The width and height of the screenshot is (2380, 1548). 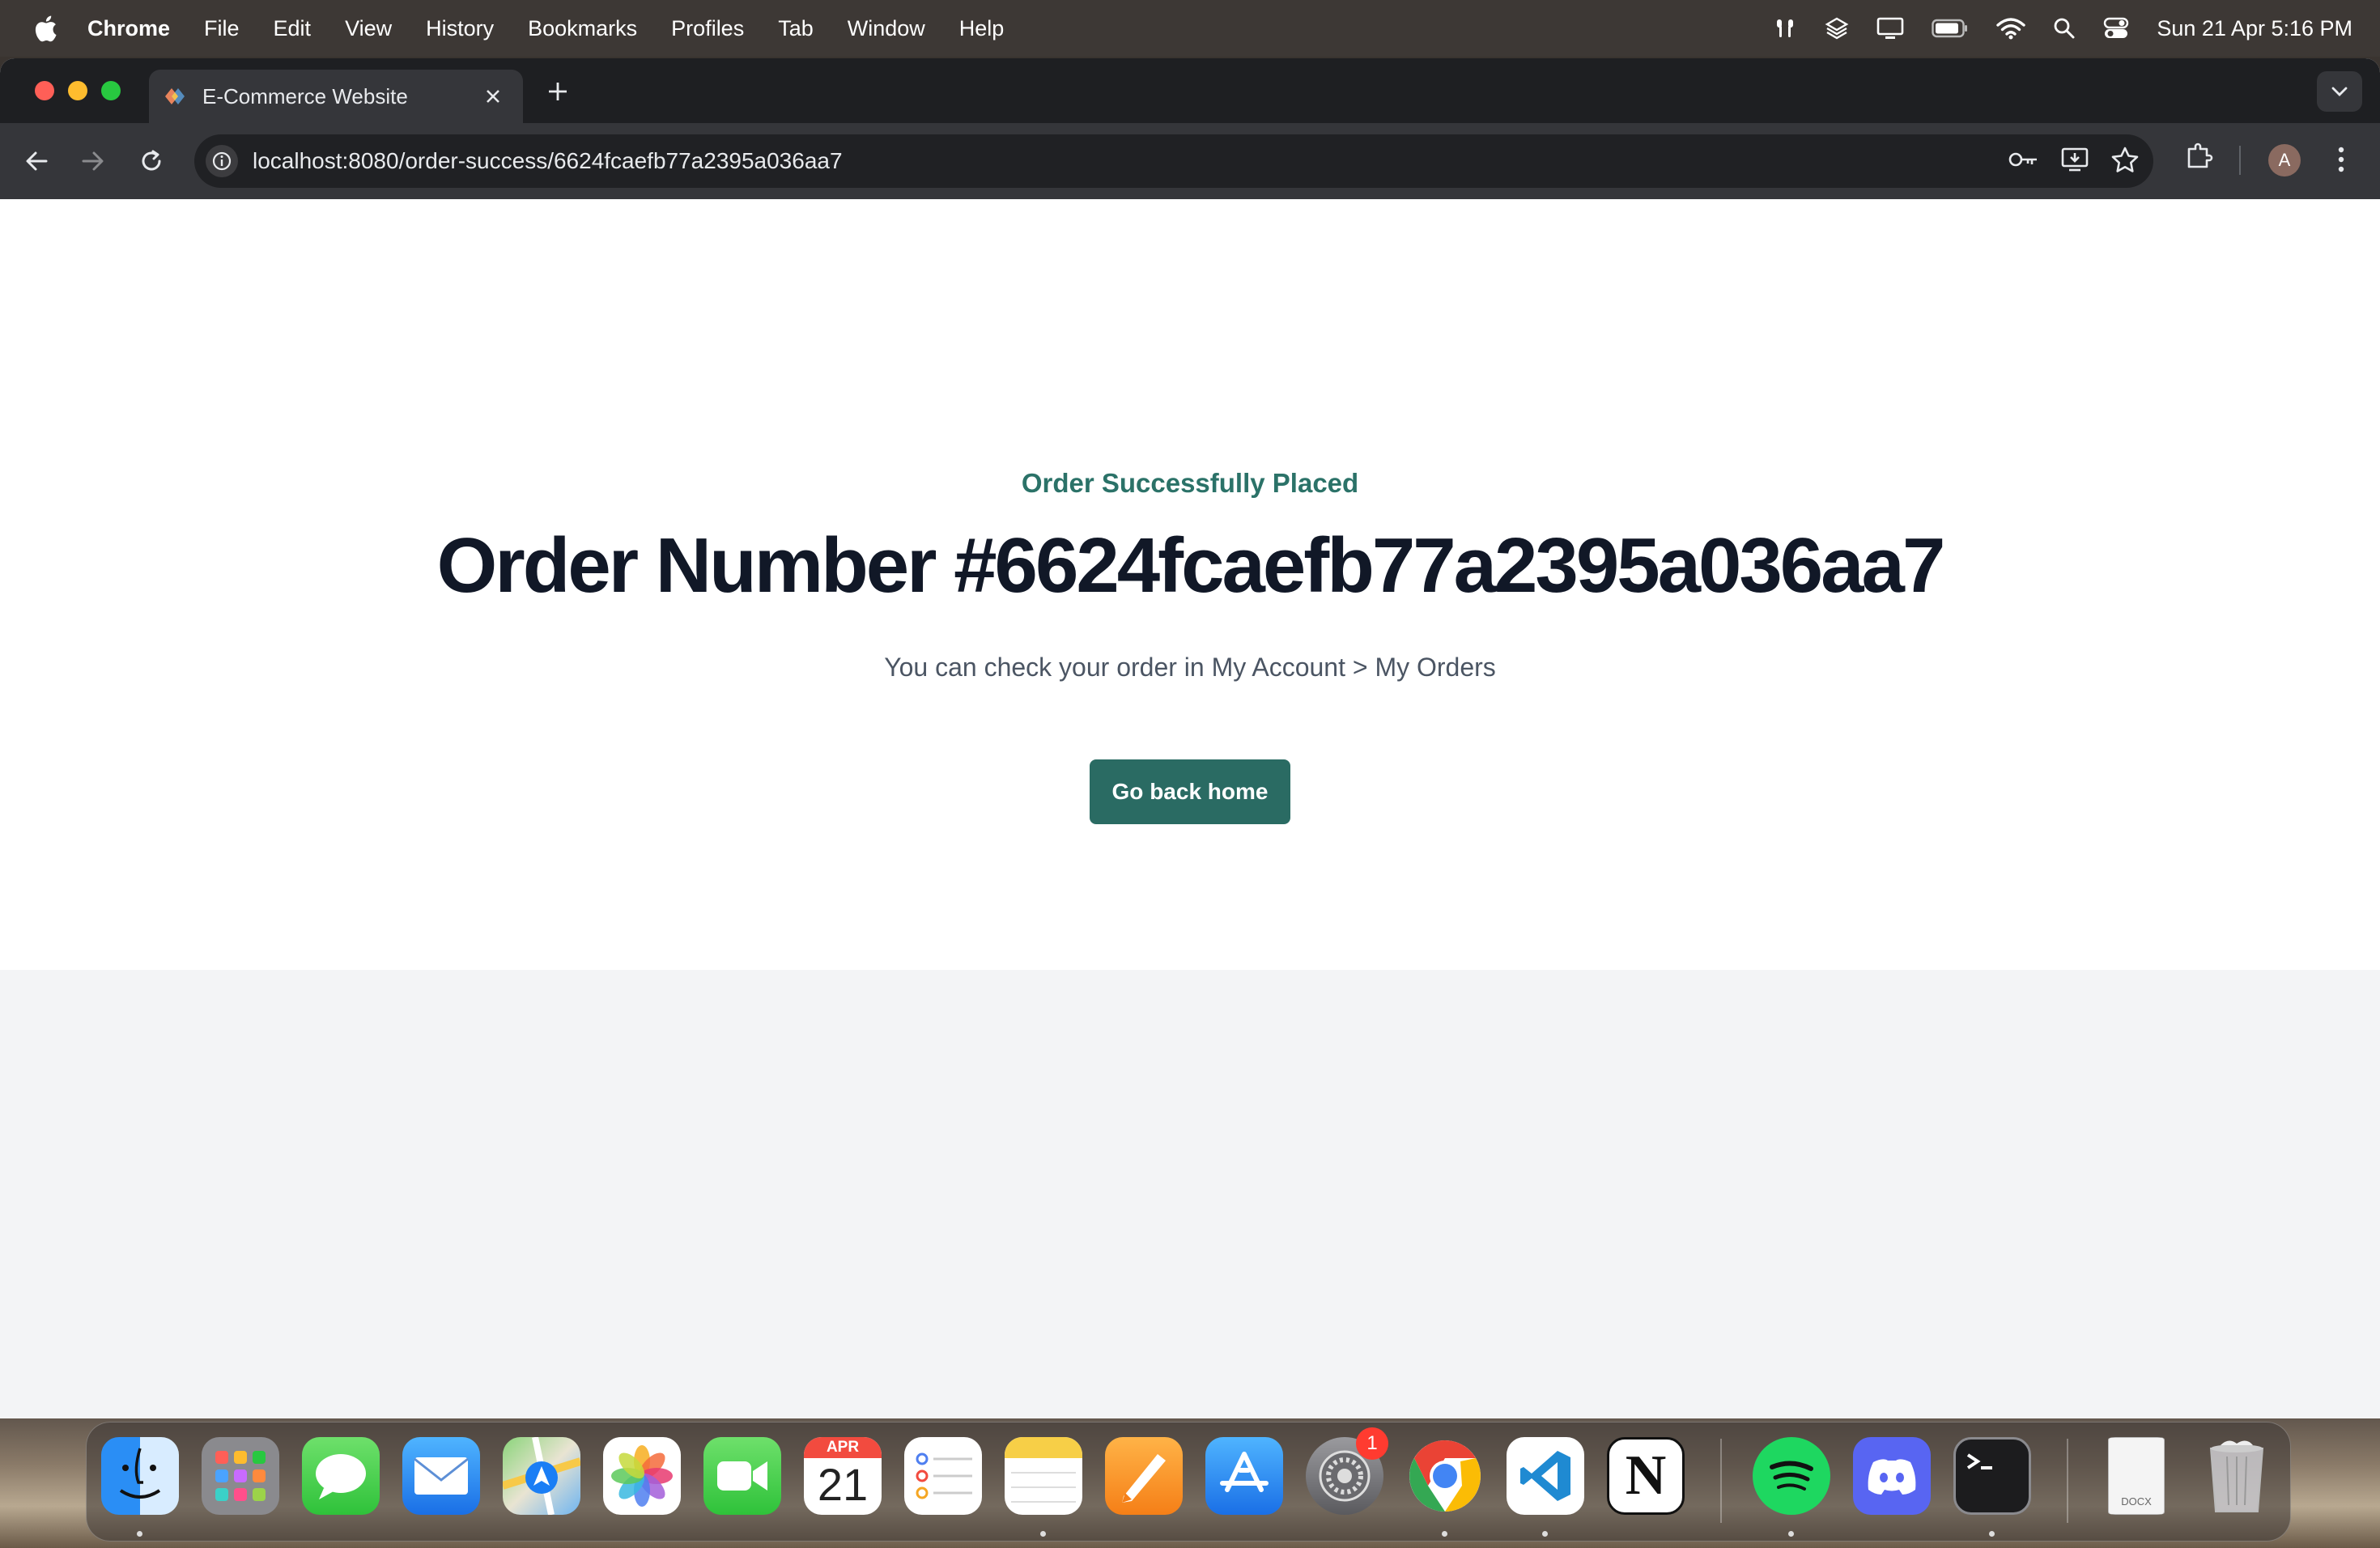 What do you see at coordinates (2125, 161) in the screenshot?
I see `bookmark-star-icon` at bounding box center [2125, 161].